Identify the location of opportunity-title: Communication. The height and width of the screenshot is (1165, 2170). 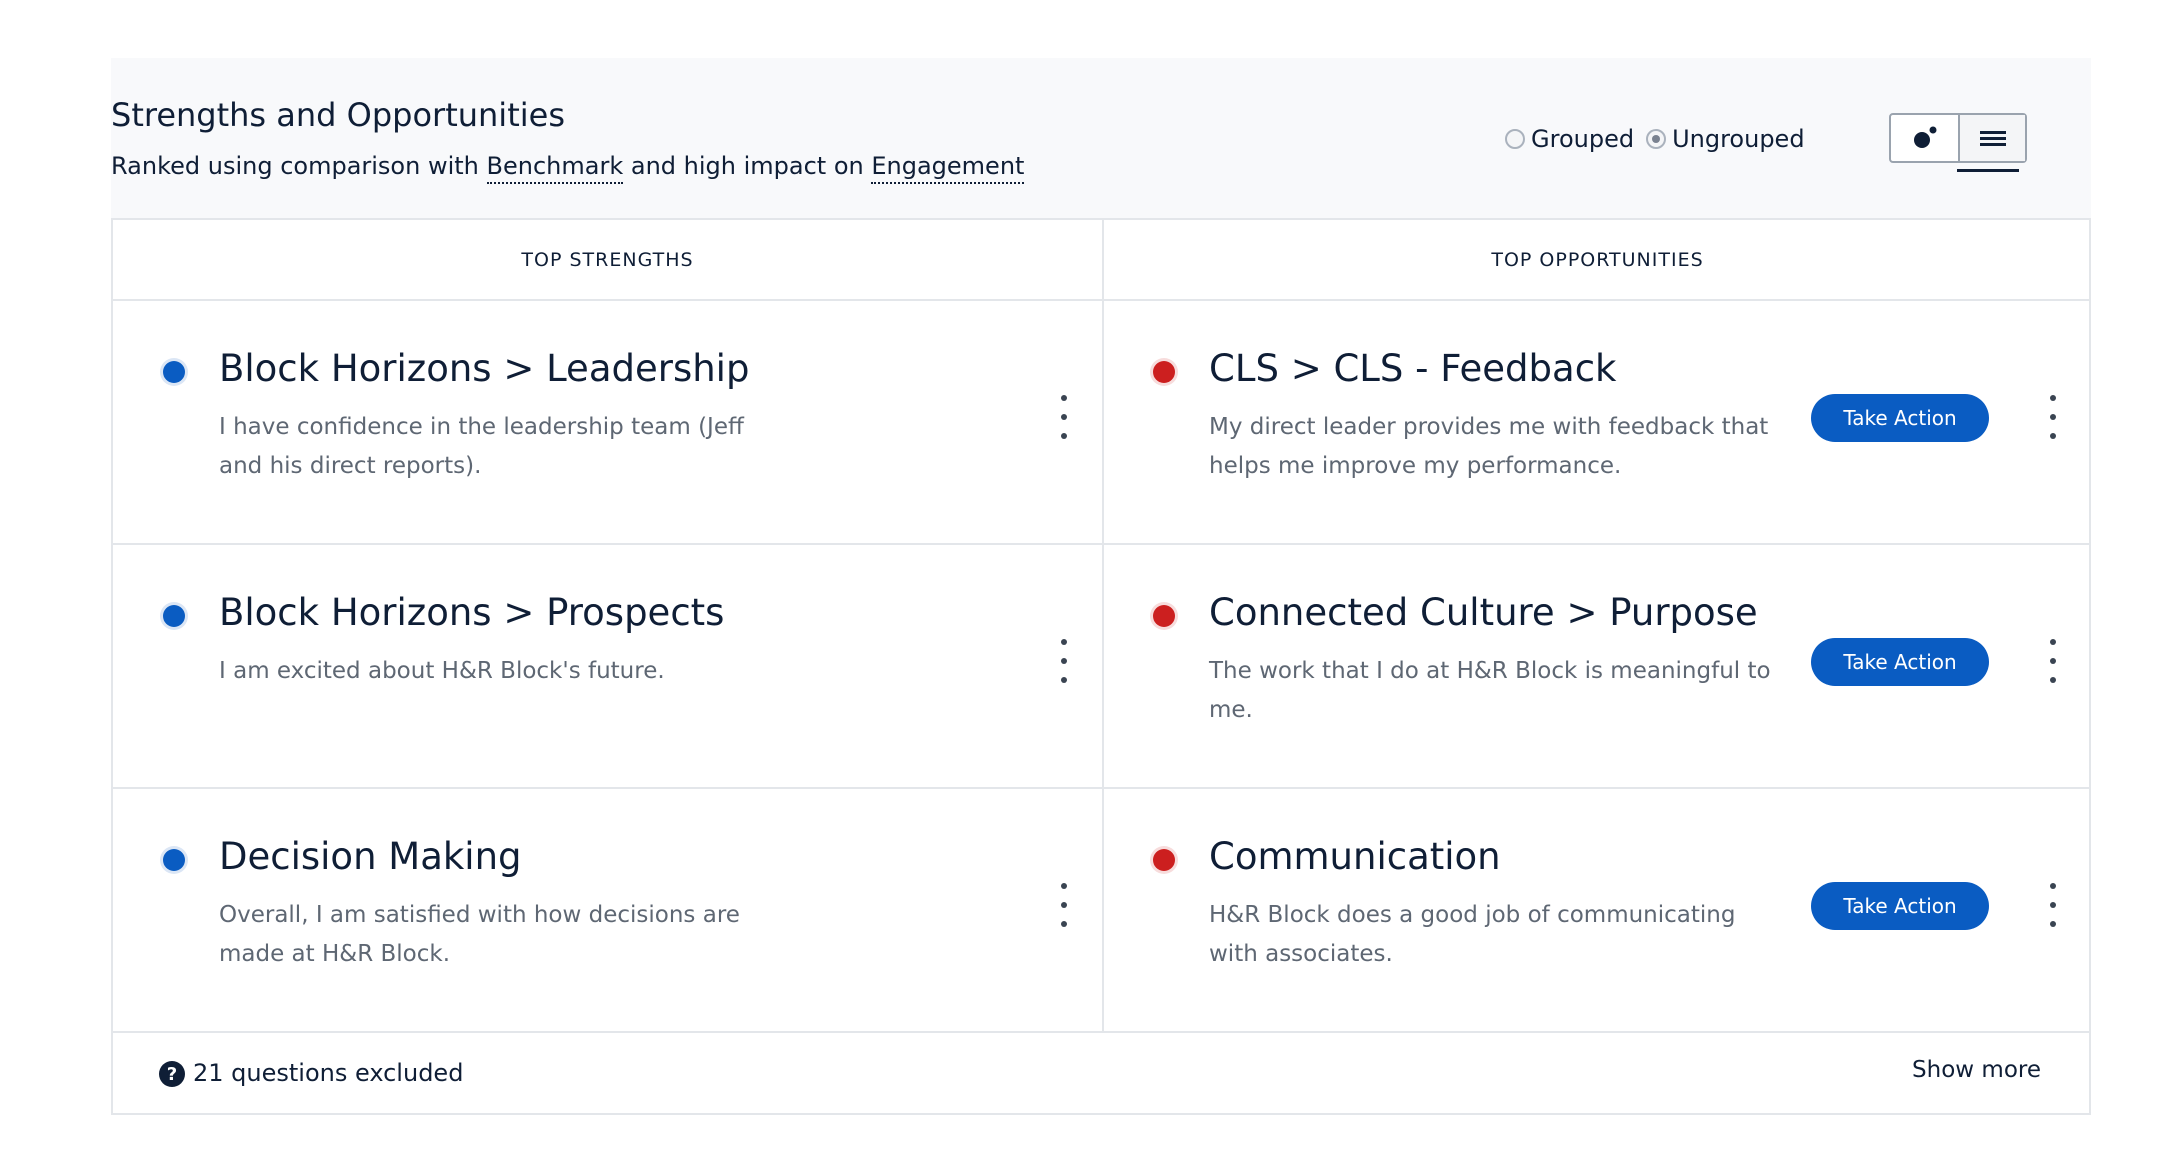
(1355, 856).